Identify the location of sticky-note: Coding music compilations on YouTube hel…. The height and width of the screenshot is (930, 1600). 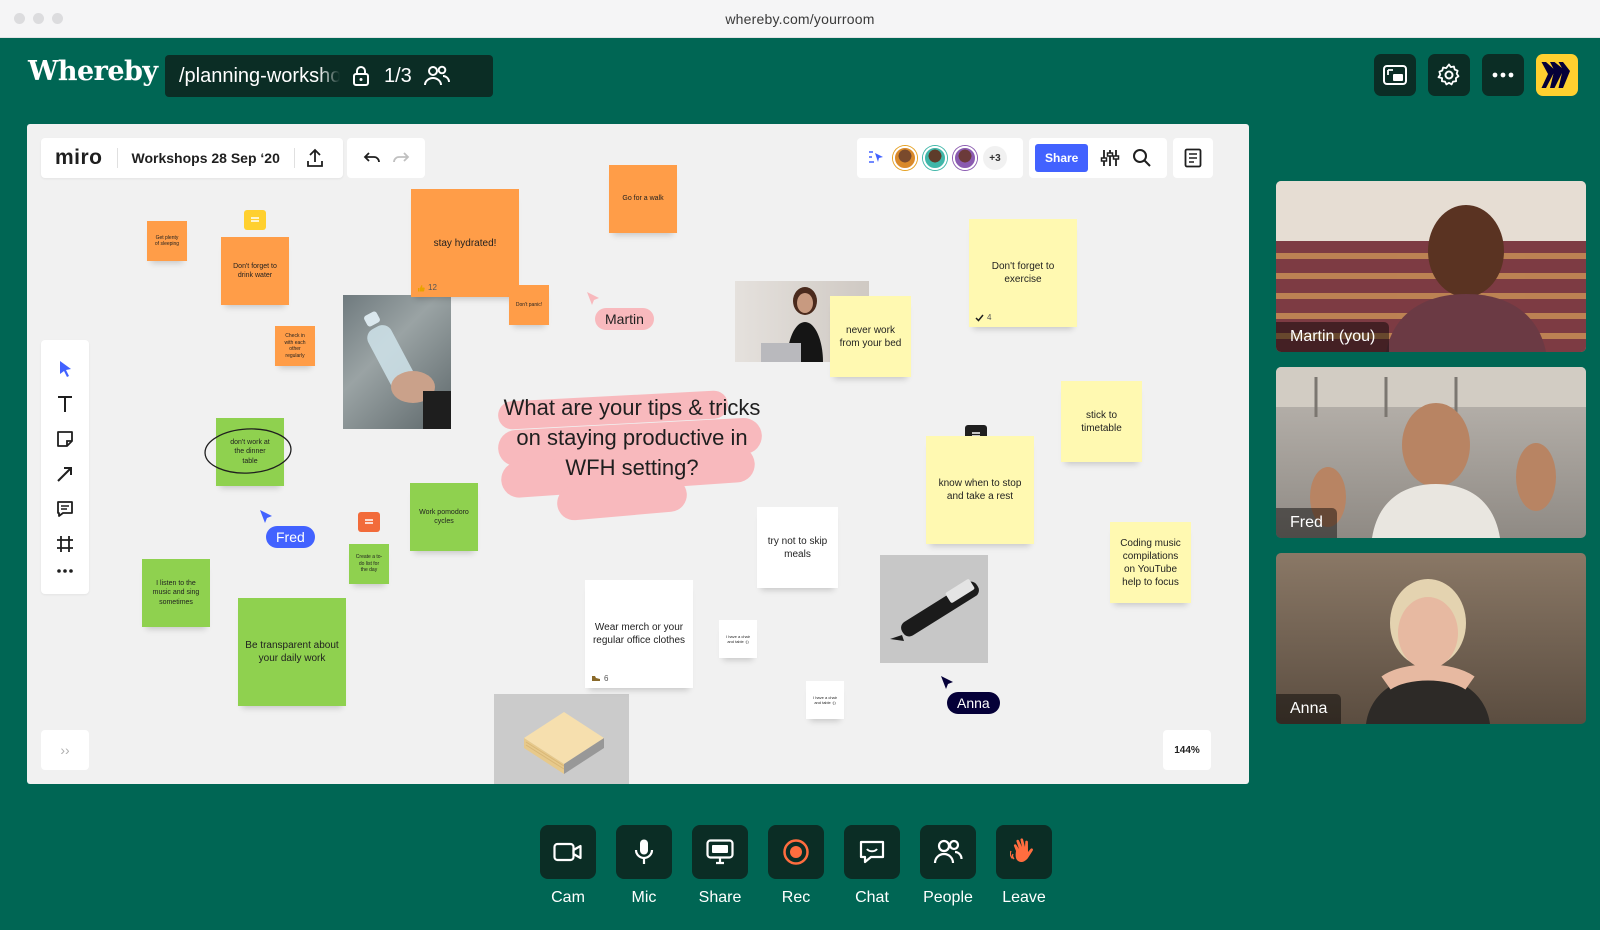
(1150, 562).